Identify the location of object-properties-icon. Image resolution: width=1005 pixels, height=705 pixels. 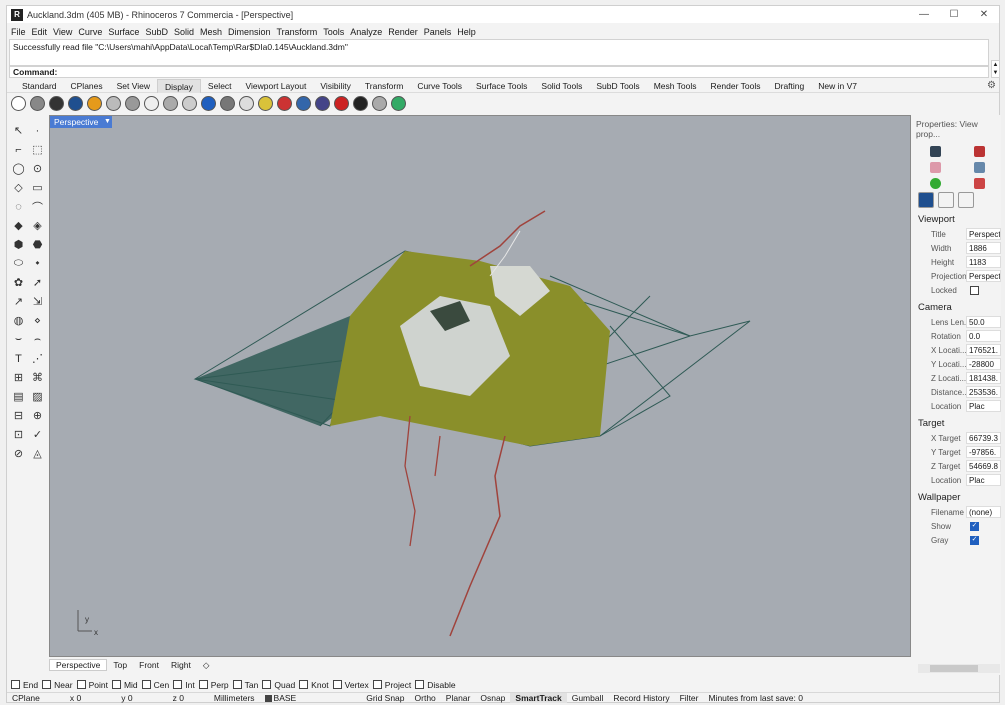
(936, 151).